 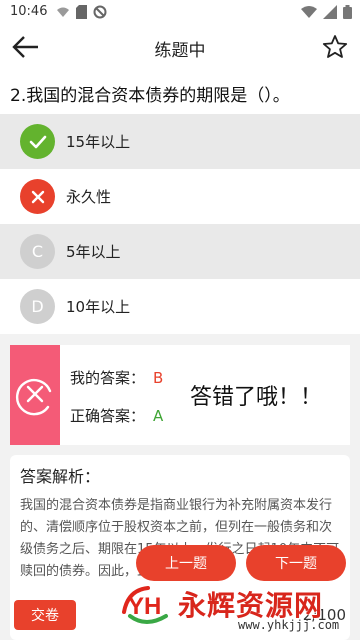 What do you see at coordinates (289, 625) in the screenshot?
I see `watermark-url: www.yhkjjj.com` at bounding box center [289, 625].